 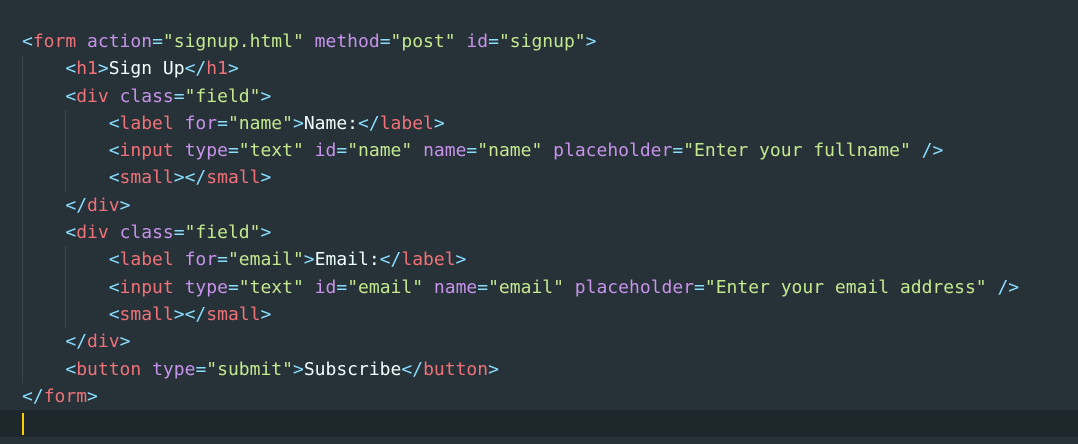 What do you see at coordinates (423, 41) in the screenshot?
I see `token-str: "post"` at bounding box center [423, 41].